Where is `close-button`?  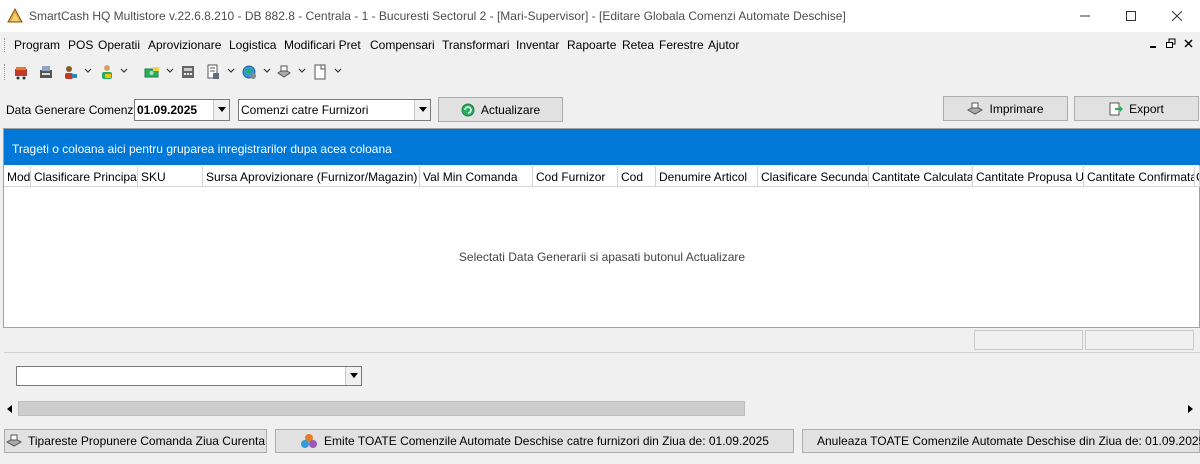 close-button is located at coordinates (1177, 16).